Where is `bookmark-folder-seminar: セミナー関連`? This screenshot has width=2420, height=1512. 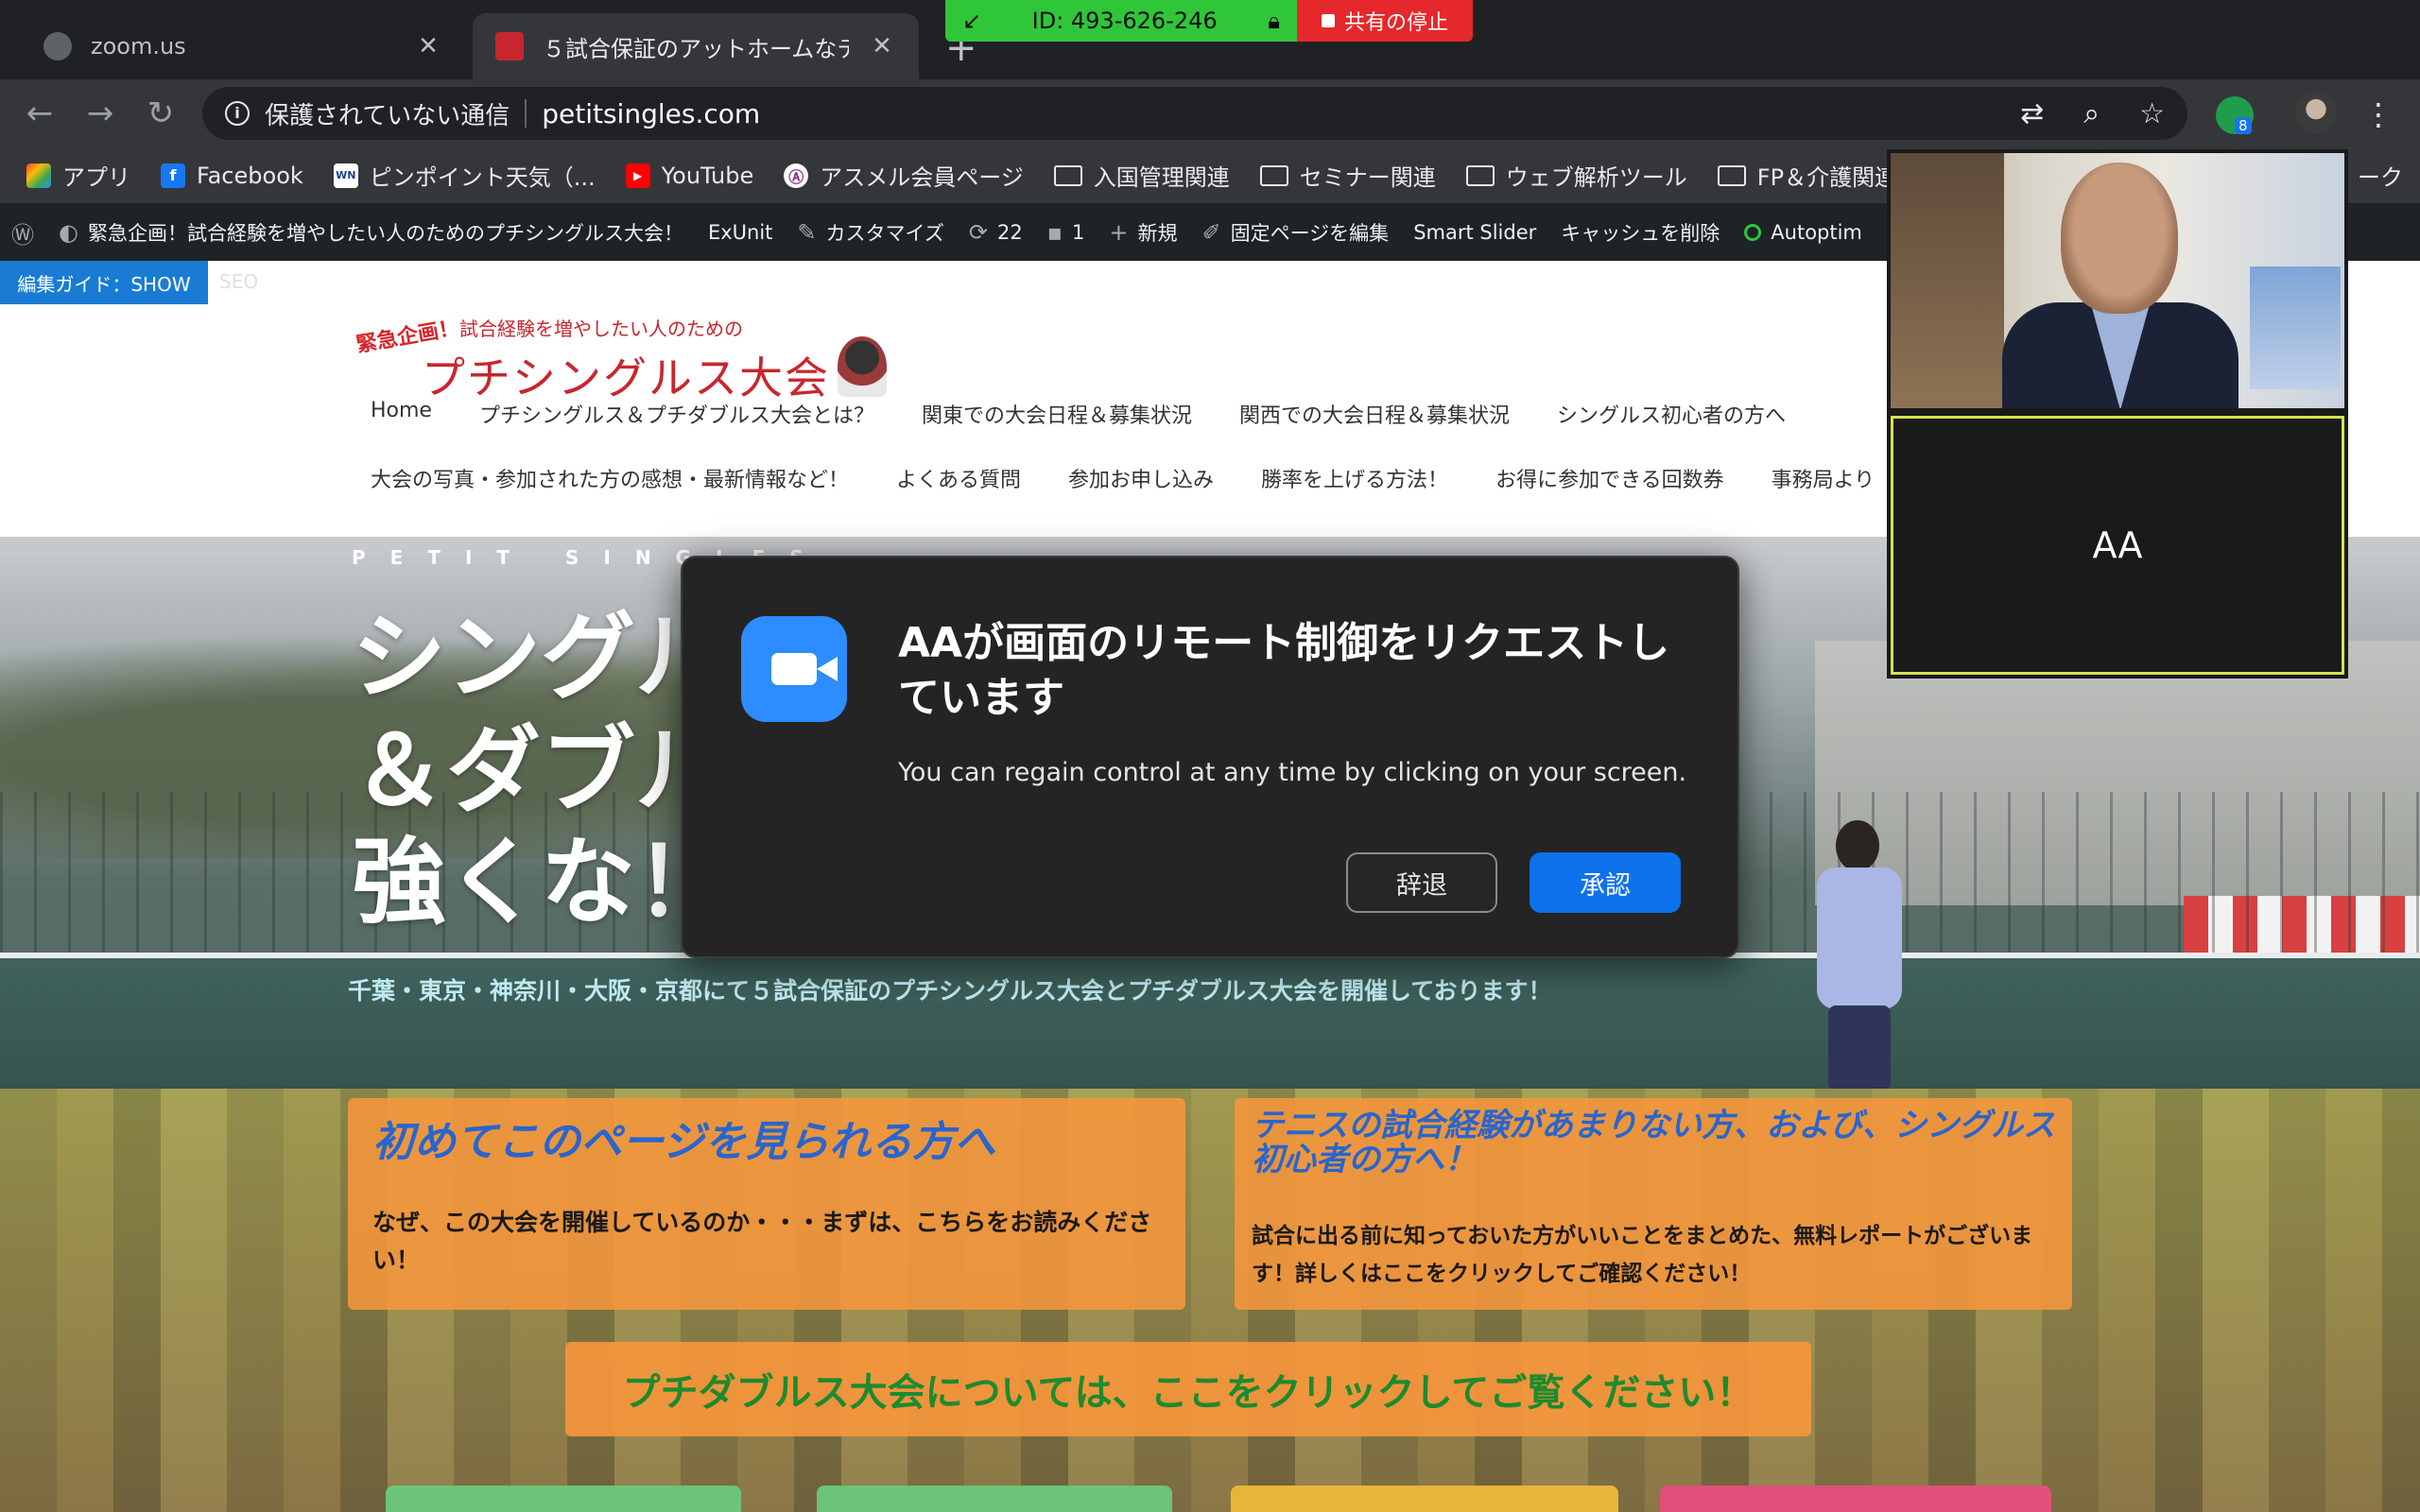 bookmark-folder-seminar: セミナー関連 is located at coordinates (1347, 175).